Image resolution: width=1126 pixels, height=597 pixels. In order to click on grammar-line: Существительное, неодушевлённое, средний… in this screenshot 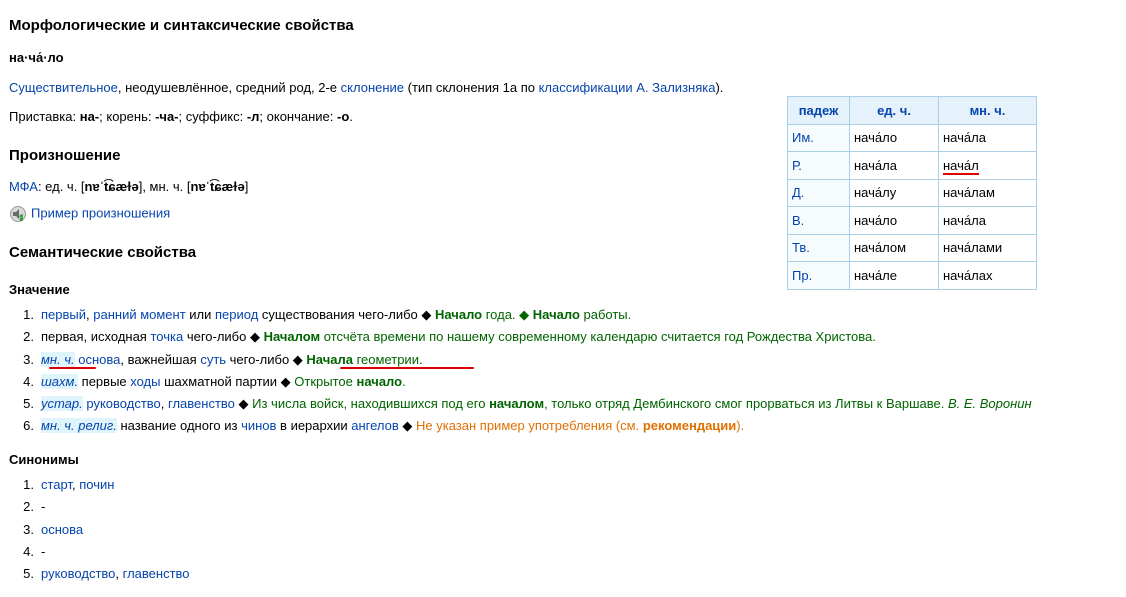, I will do `click(366, 87)`.